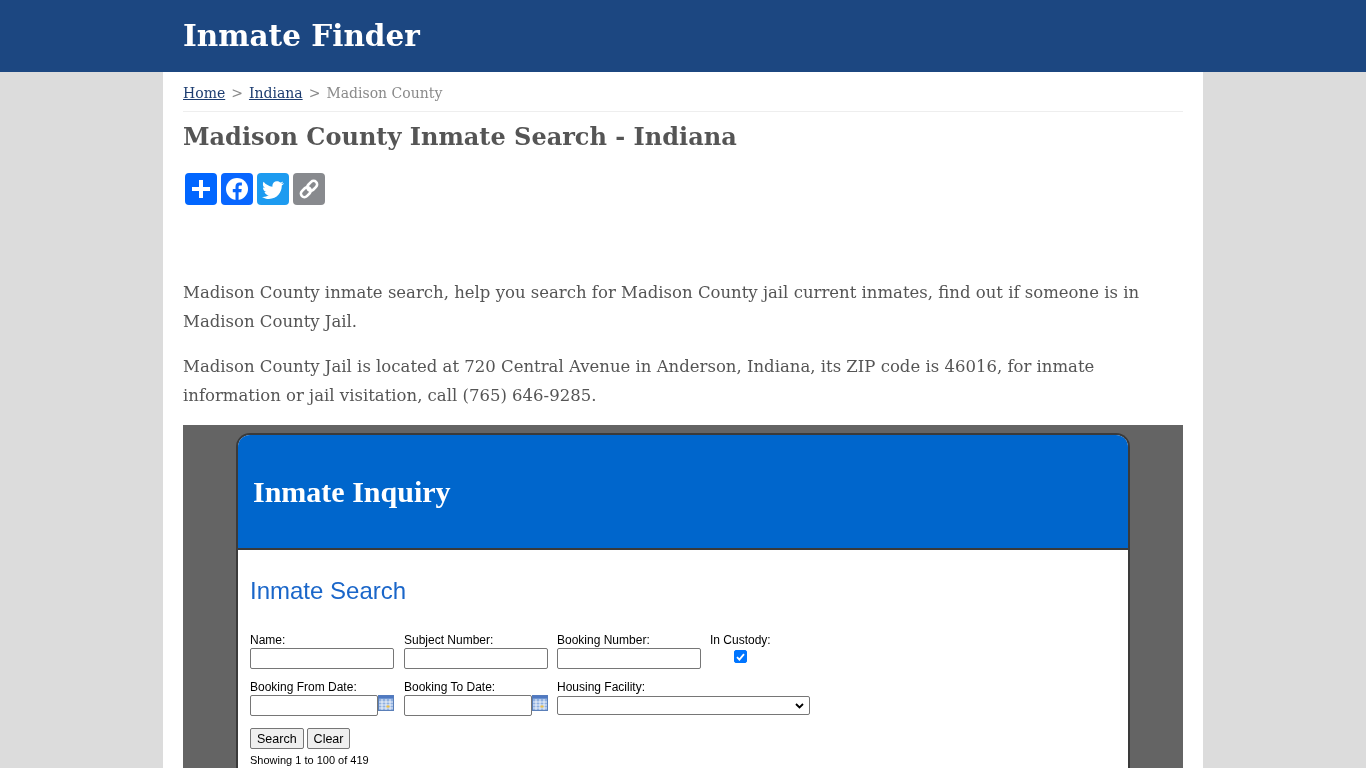 This screenshot has width=1366, height=768. I want to click on section-title: Inmate Search, so click(329, 591).